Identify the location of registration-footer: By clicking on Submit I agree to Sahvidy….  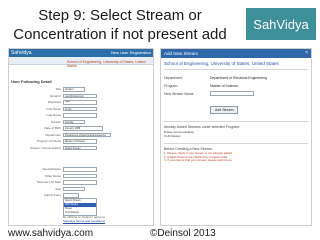
(84, 219).